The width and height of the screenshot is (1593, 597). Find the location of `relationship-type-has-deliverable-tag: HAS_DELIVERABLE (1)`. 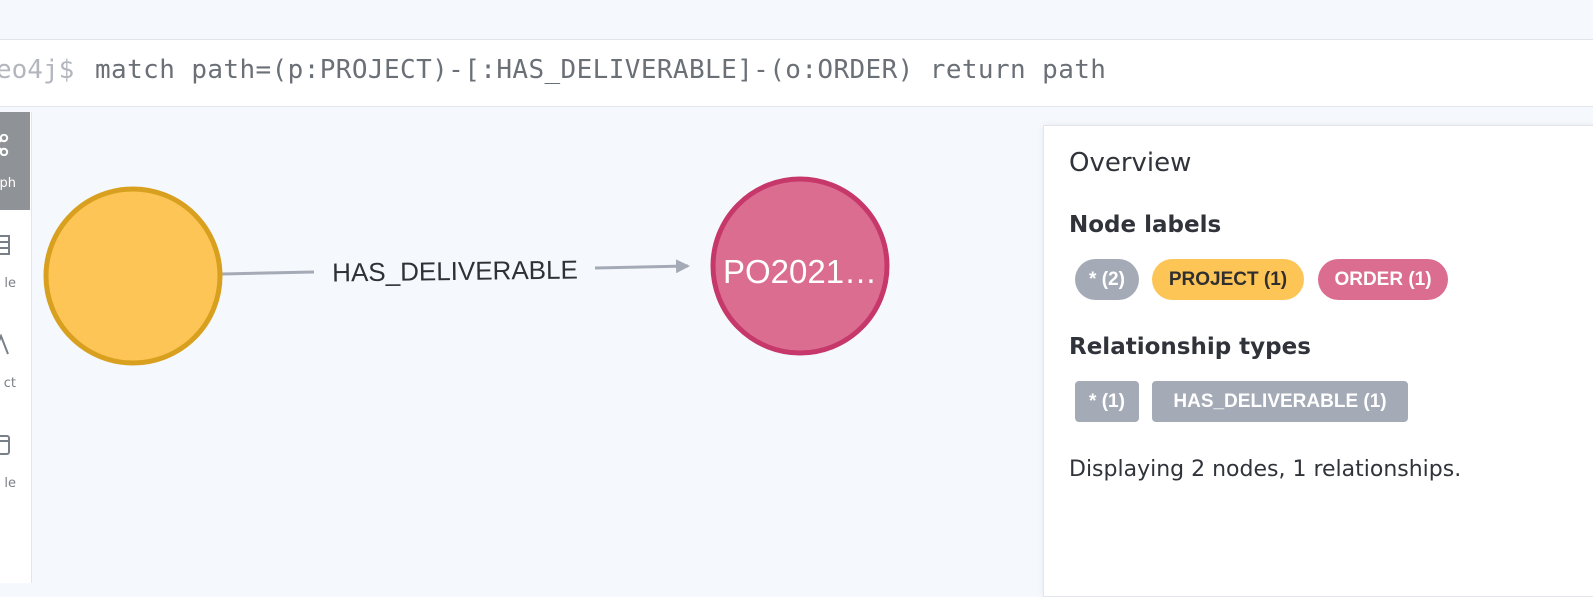

relationship-type-has-deliverable-tag: HAS_DELIVERABLE (1) is located at coordinates (1280, 401).